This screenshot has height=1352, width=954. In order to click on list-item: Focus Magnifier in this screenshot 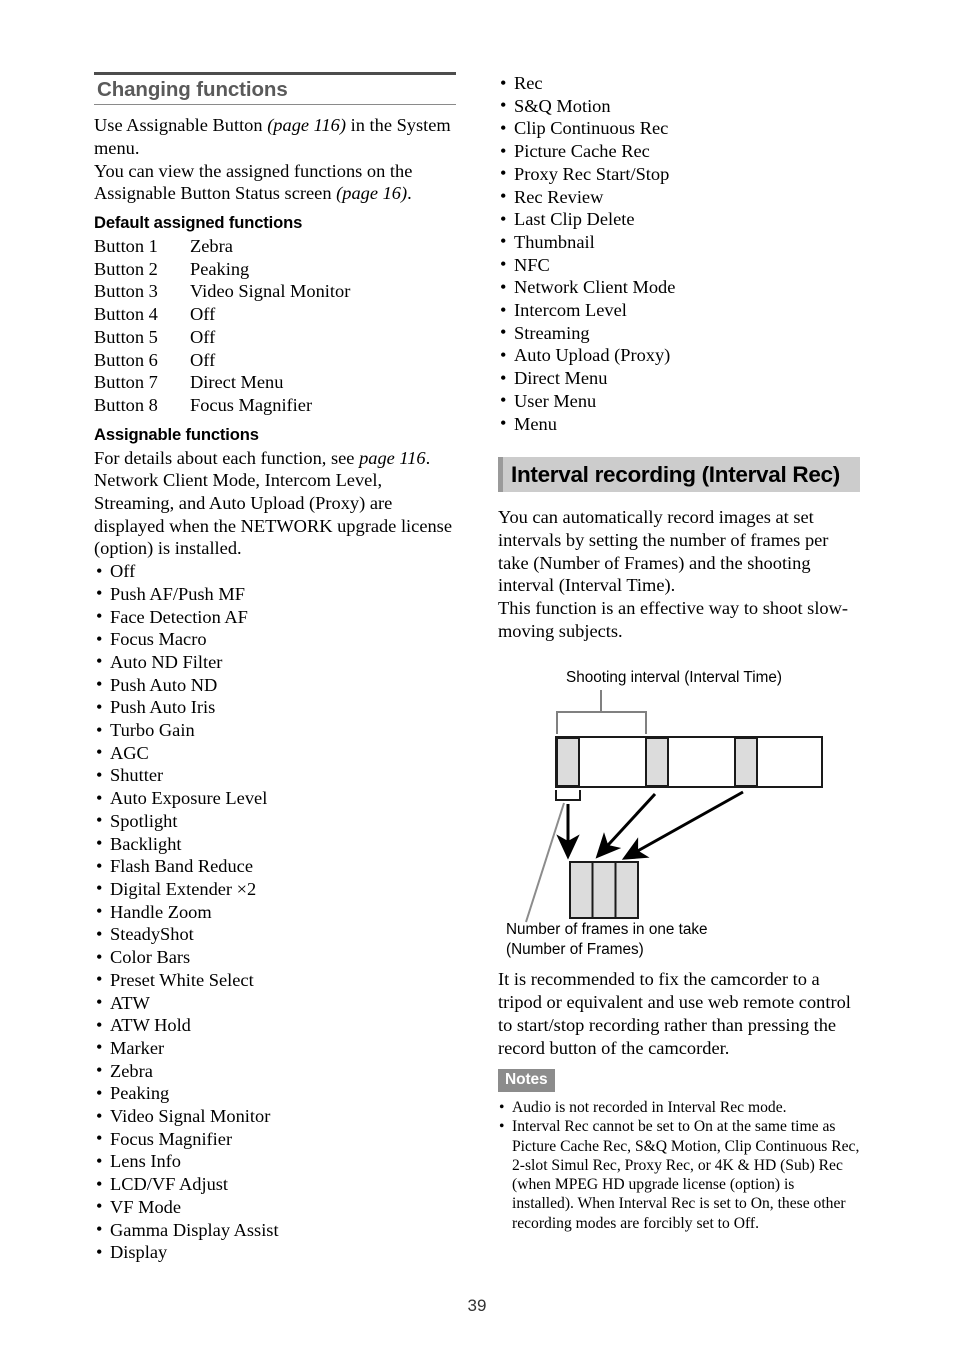, I will do `click(275, 1139)`.